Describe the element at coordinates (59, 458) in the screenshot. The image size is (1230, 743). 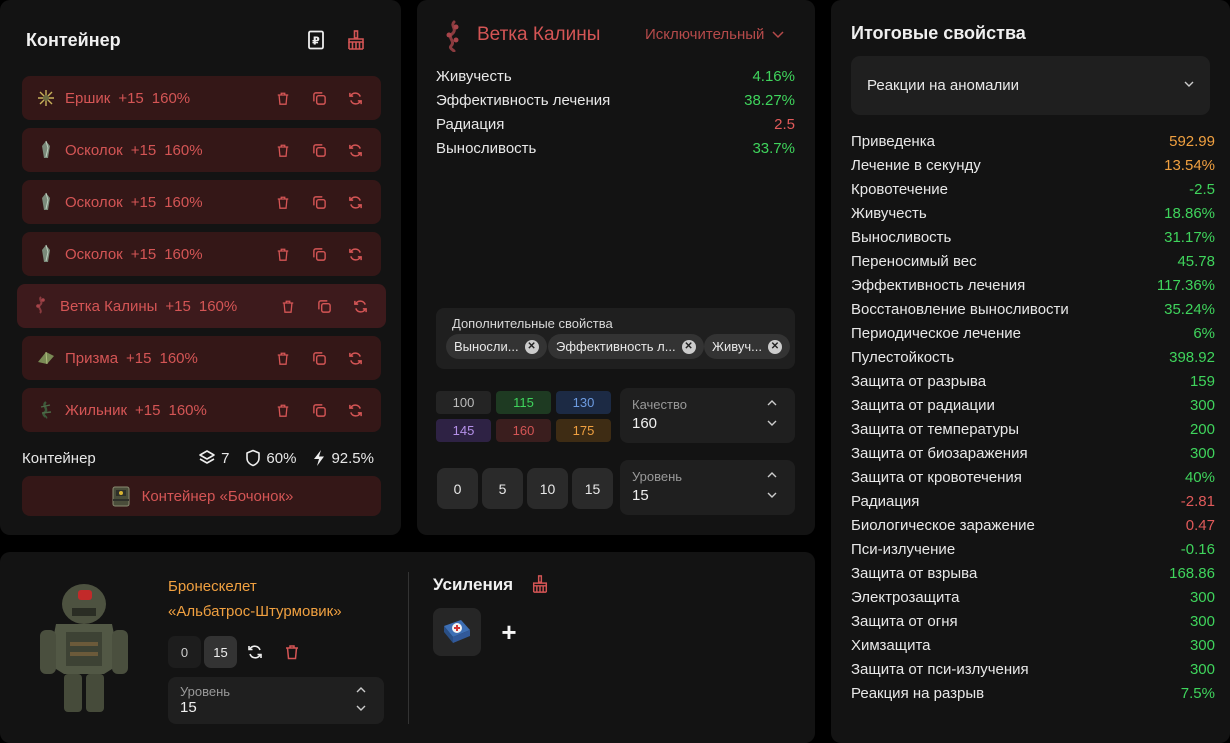
I see `footer-label: Контейнер` at that location.